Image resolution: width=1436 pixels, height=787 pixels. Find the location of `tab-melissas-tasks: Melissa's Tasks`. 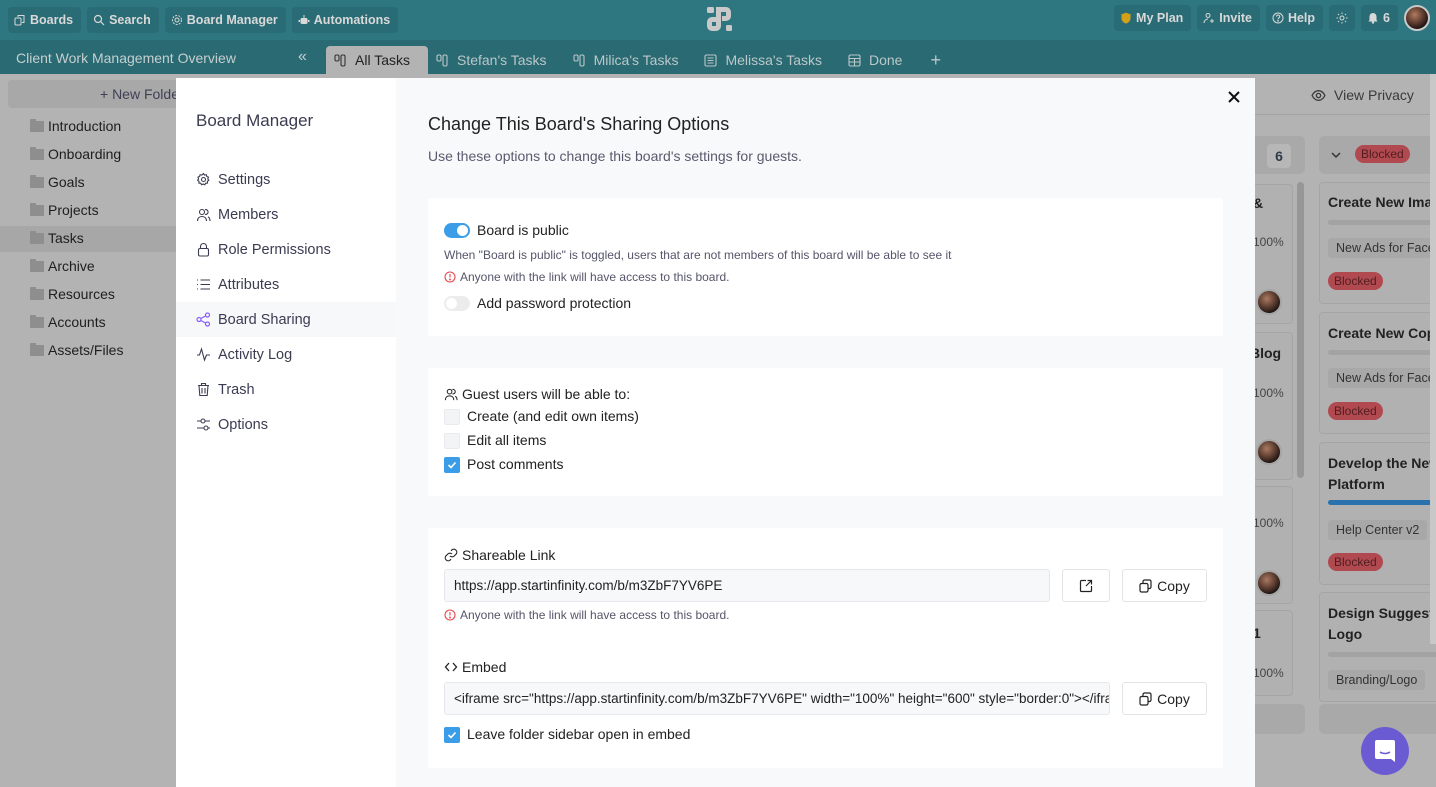

tab-melissas-tasks: Melissa's Tasks is located at coordinates (768, 60).